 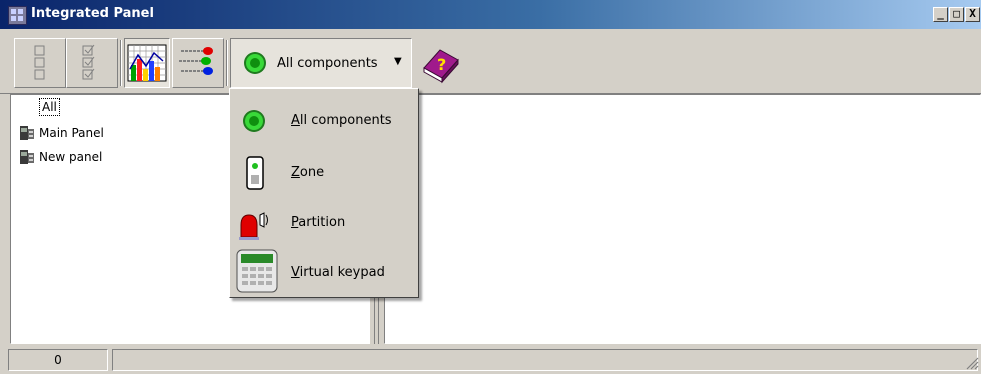 I want to click on menu-item-label: Virtual keypad, so click(x=338, y=272).